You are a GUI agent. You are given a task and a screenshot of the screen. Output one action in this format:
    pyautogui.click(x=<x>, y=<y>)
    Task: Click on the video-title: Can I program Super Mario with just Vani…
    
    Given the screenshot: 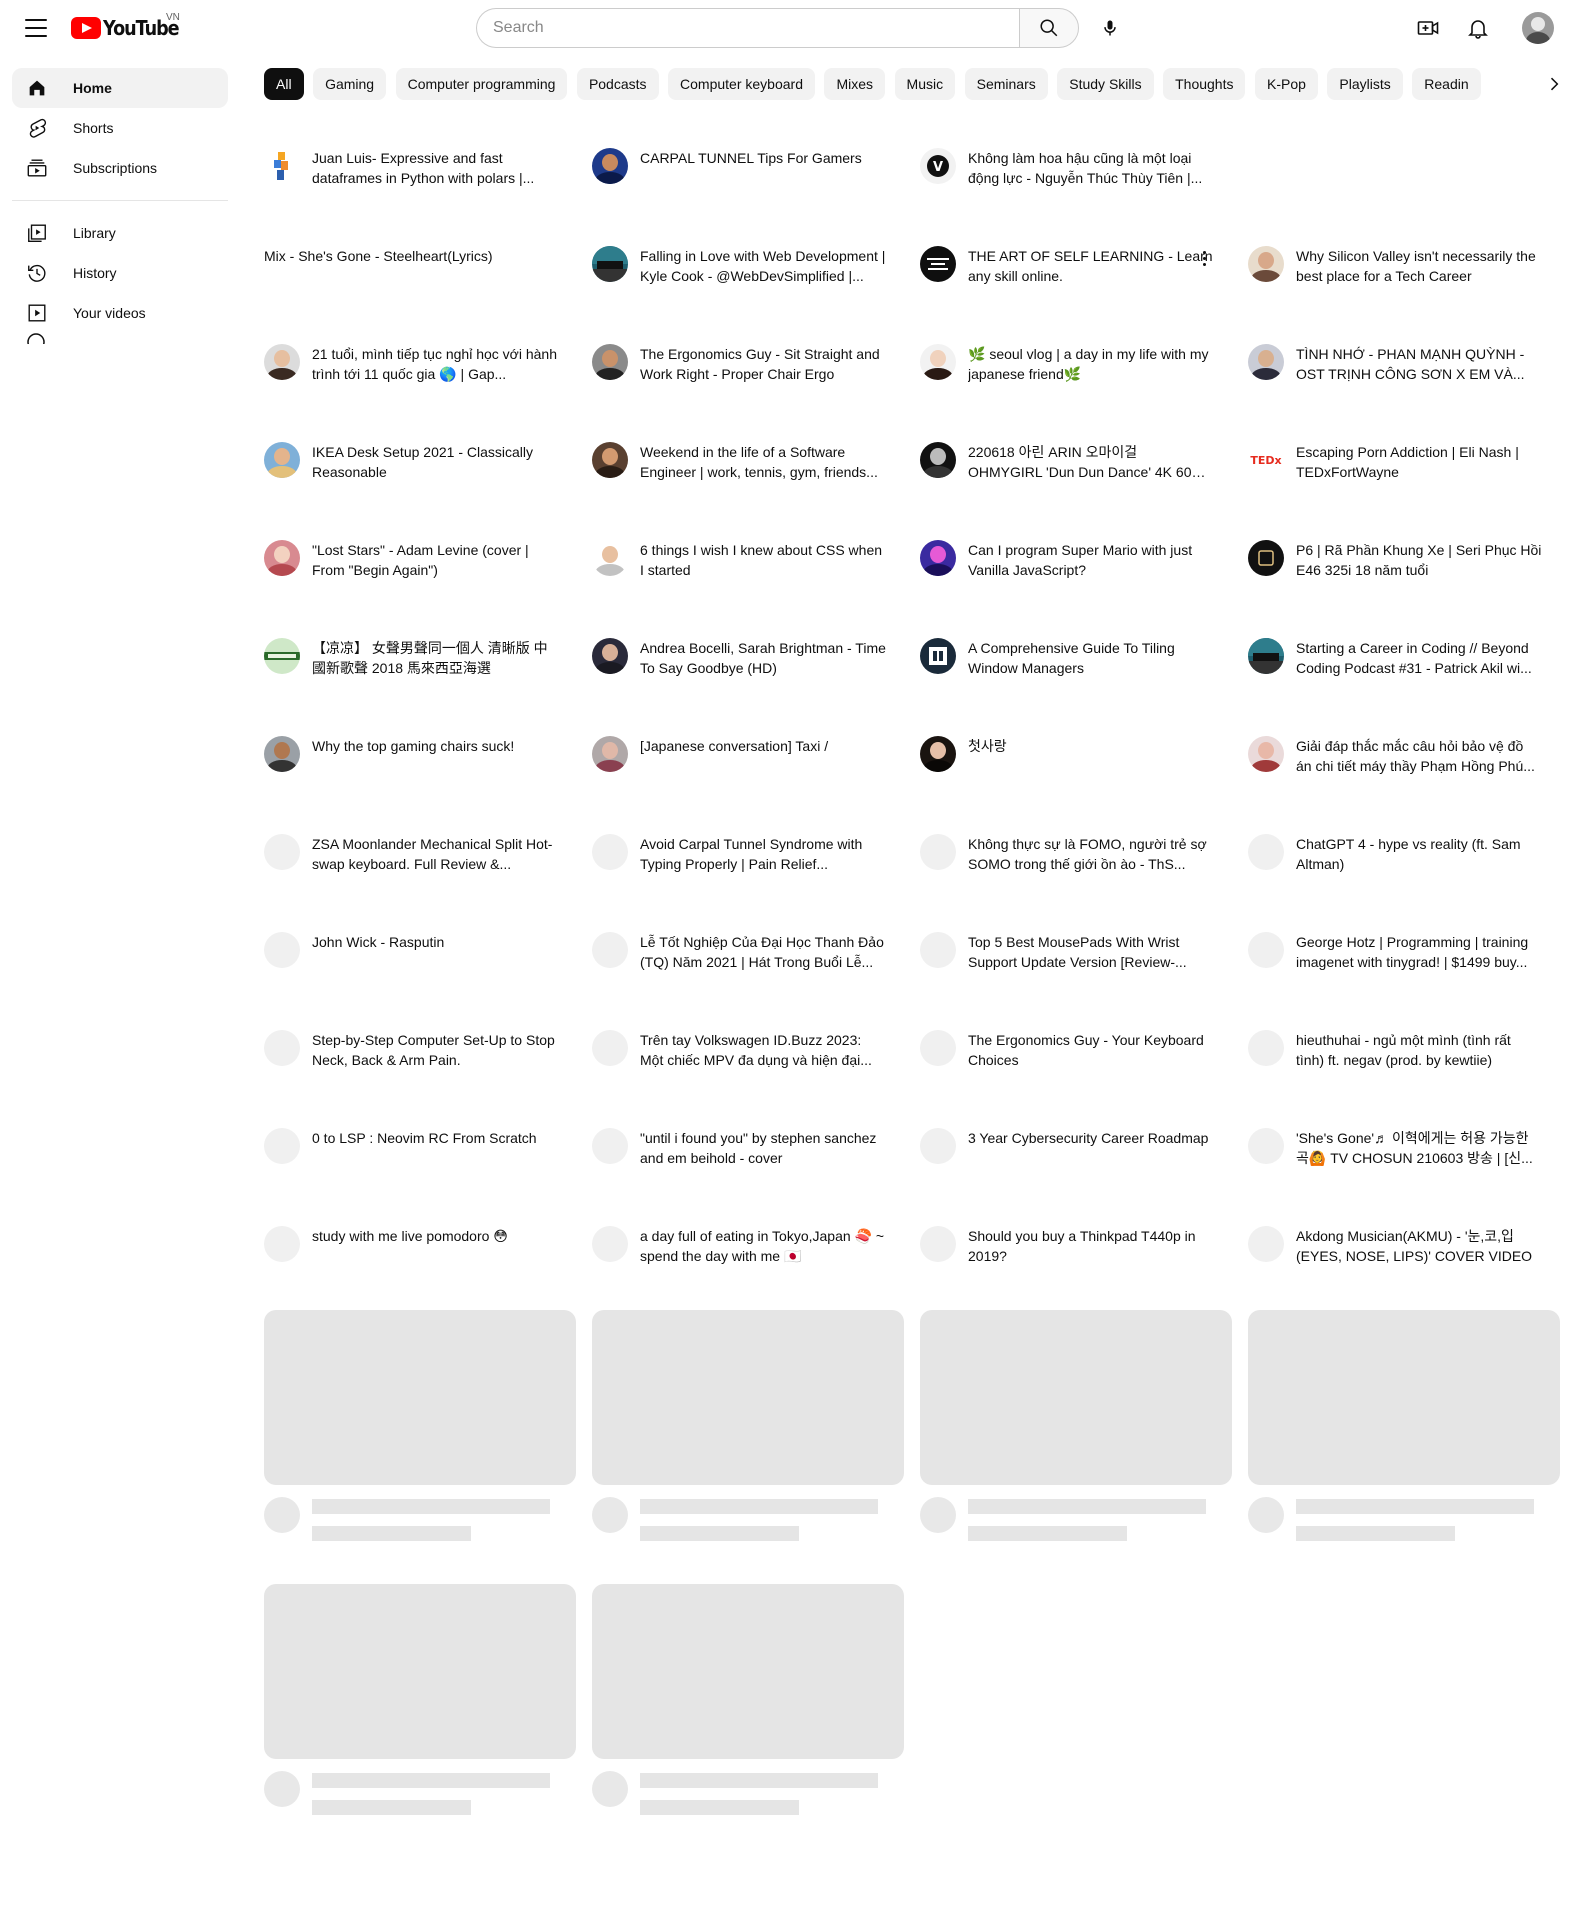 What is the action you would take?
    pyautogui.click(x=1091, y=560)
    